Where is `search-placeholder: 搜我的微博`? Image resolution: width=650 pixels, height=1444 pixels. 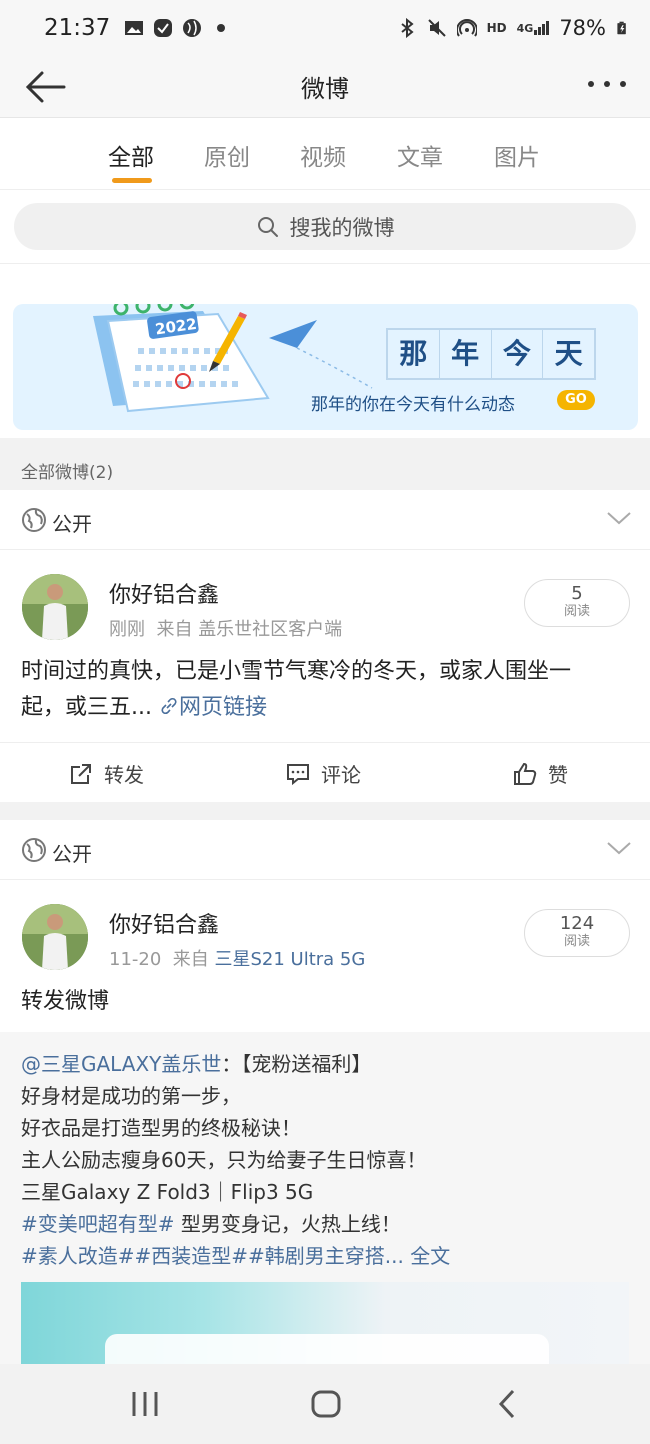 search-placeholder: 搜我的微博 is located at coordinates (342, 227).